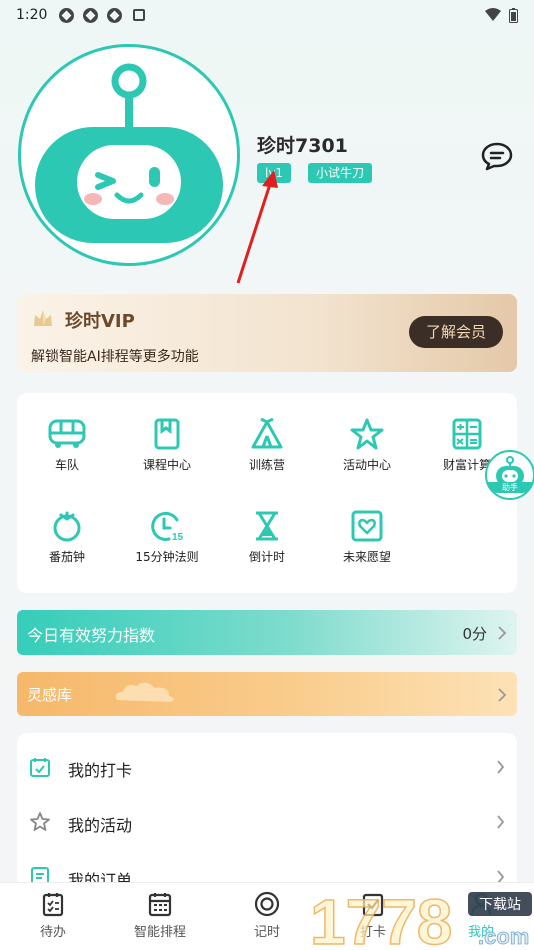  I want to click on feature-training-camp: 训练营, so click(267, 445).